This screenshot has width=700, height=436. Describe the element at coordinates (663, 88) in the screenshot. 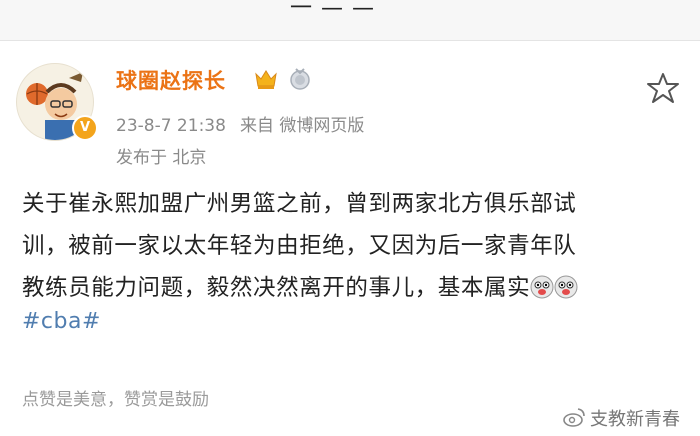

I see `star-icon` at that location.